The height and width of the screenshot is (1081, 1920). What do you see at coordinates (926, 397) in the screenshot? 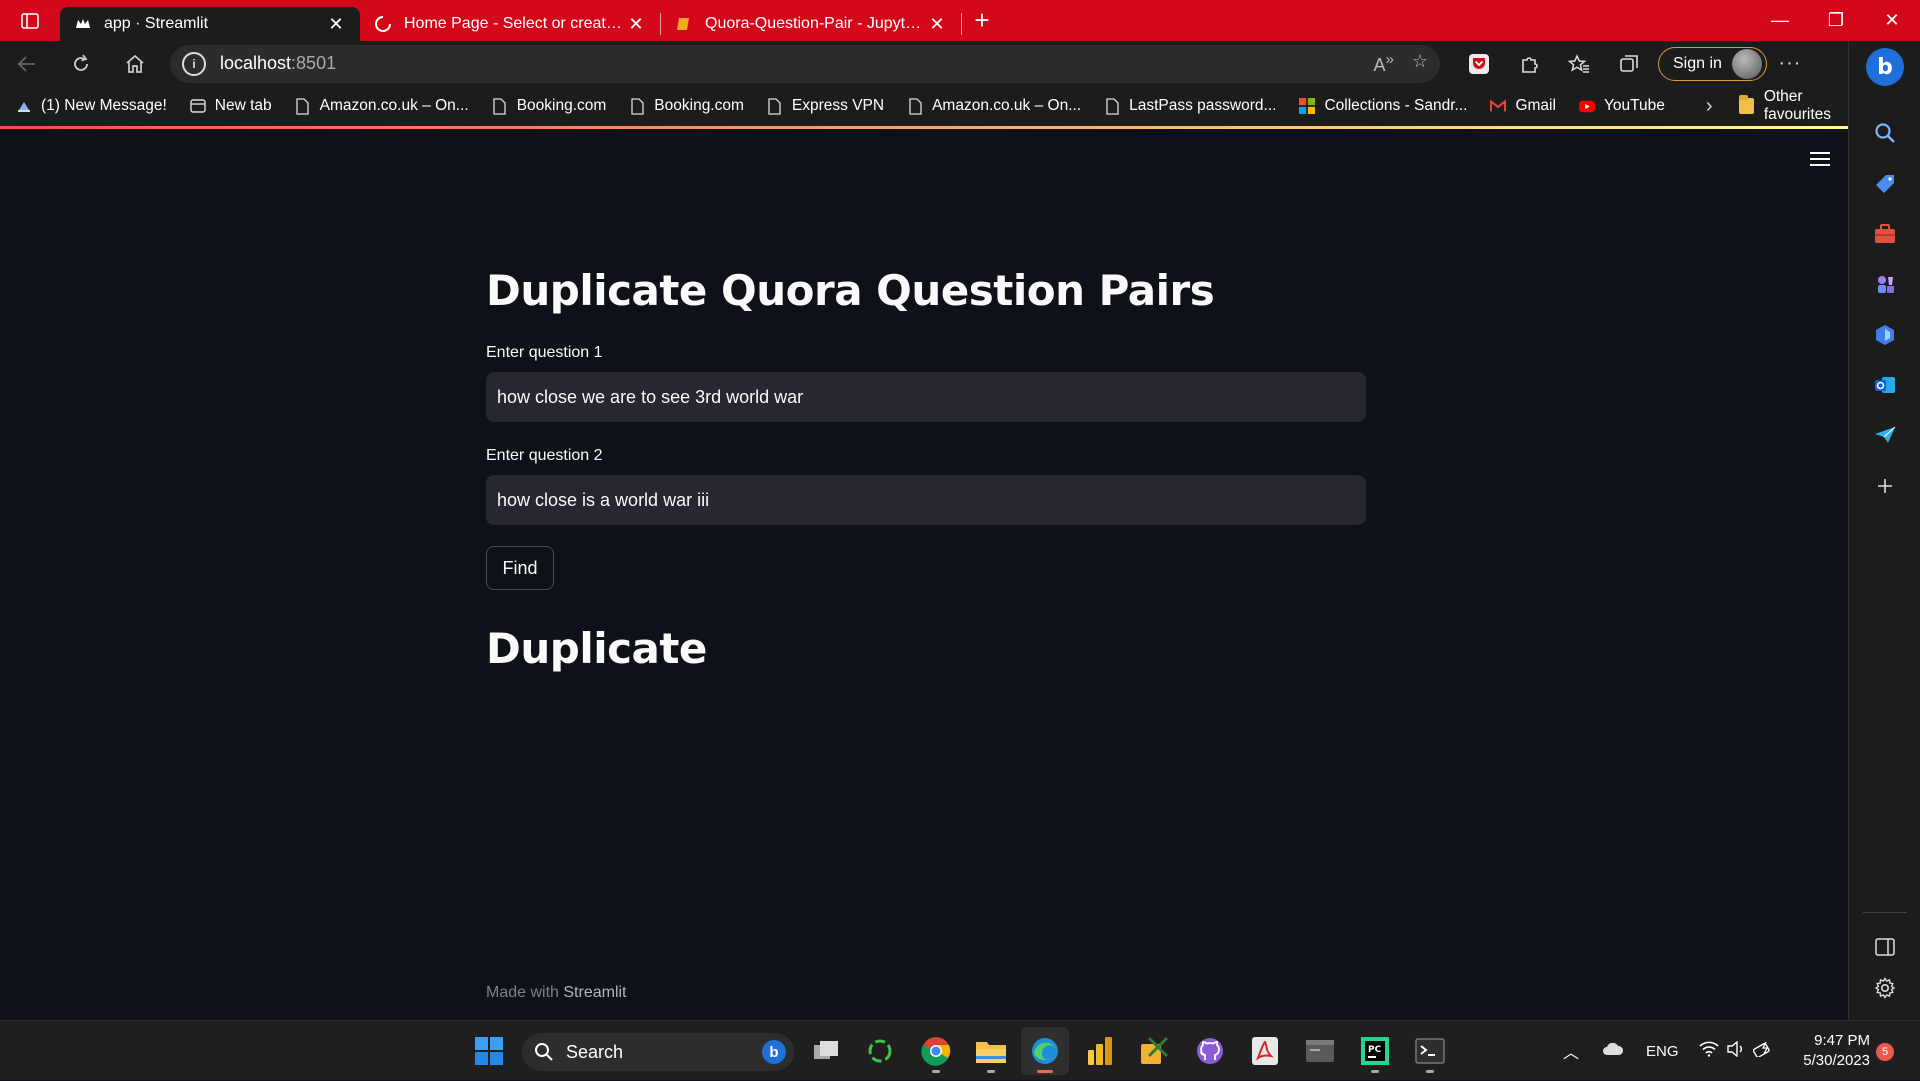
I see `question-1-input: how close we are to see 3rd world war` at bounding box center [926, 397].